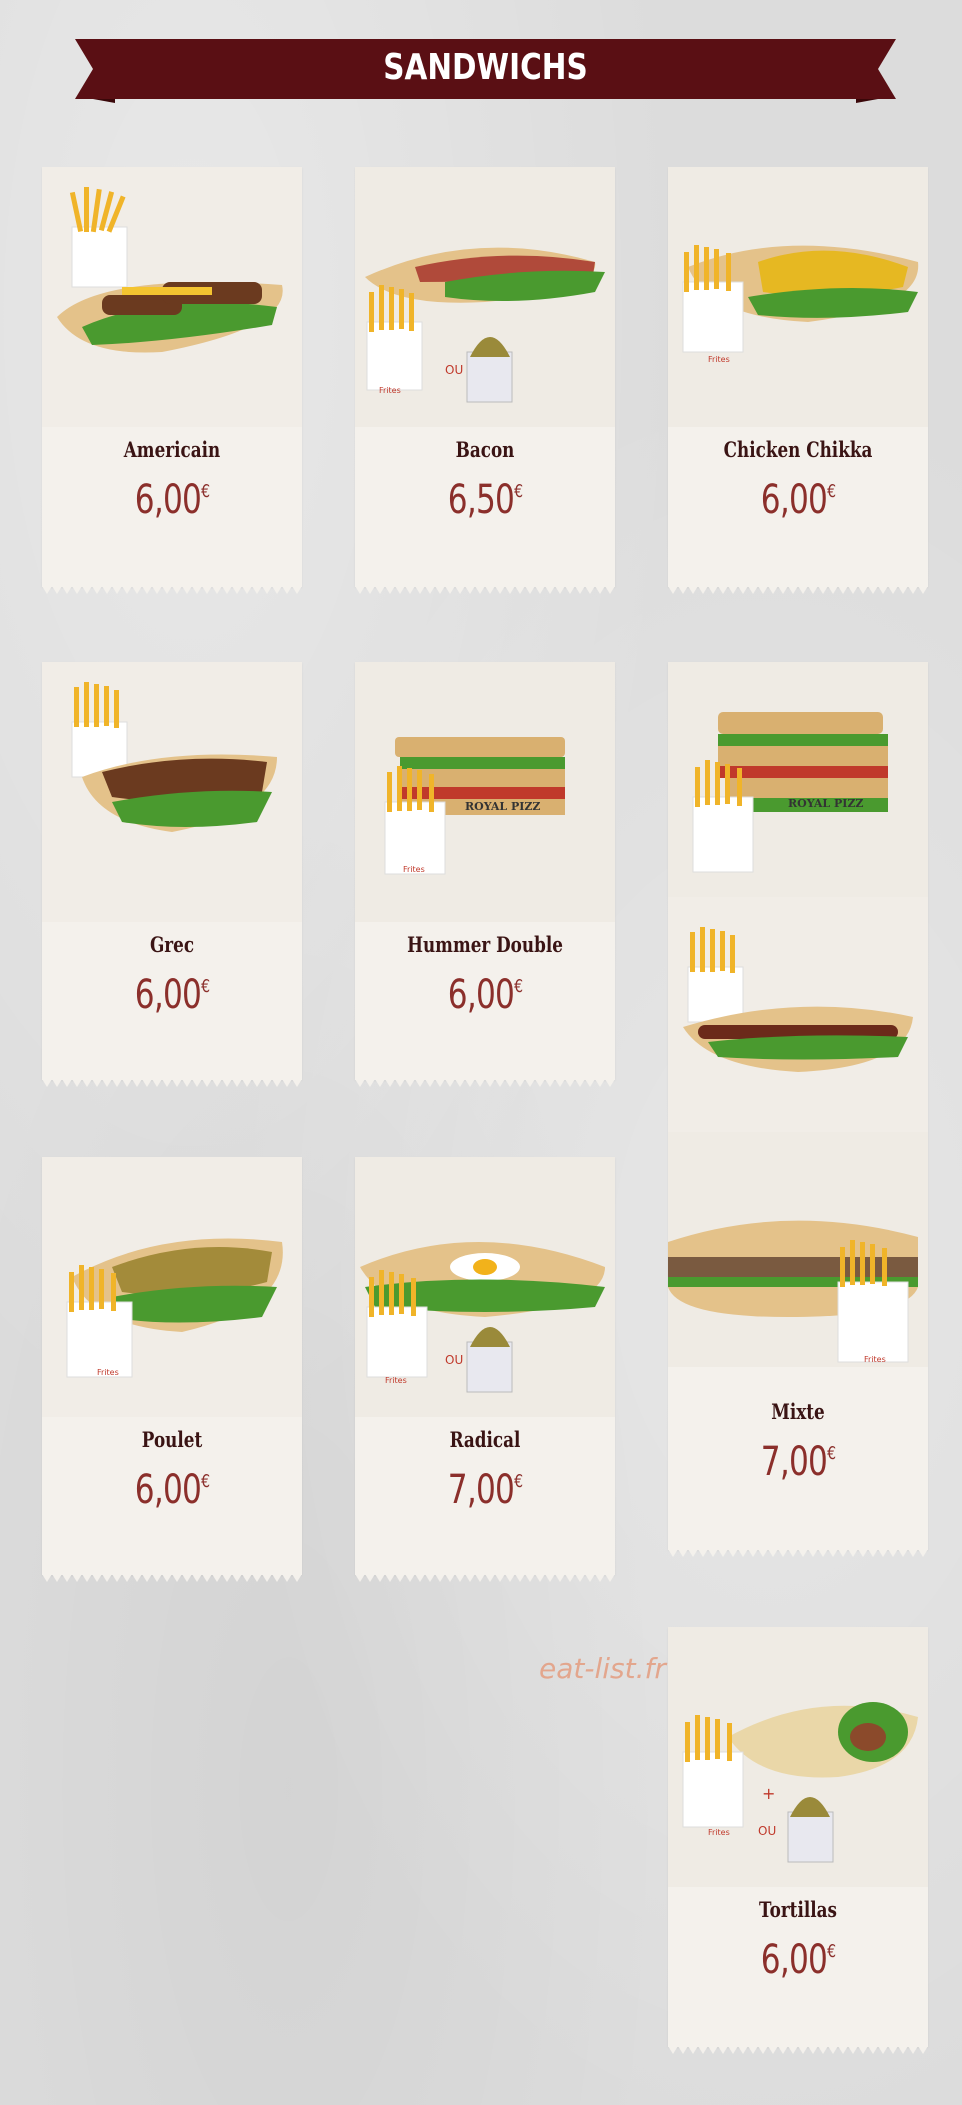 The height and width of the screenshot is (2105, 962). What do you see at coordinates (172, 1439) in the screenshot?
I see `item-name: Poulet` at bounding box center [172, 1439].